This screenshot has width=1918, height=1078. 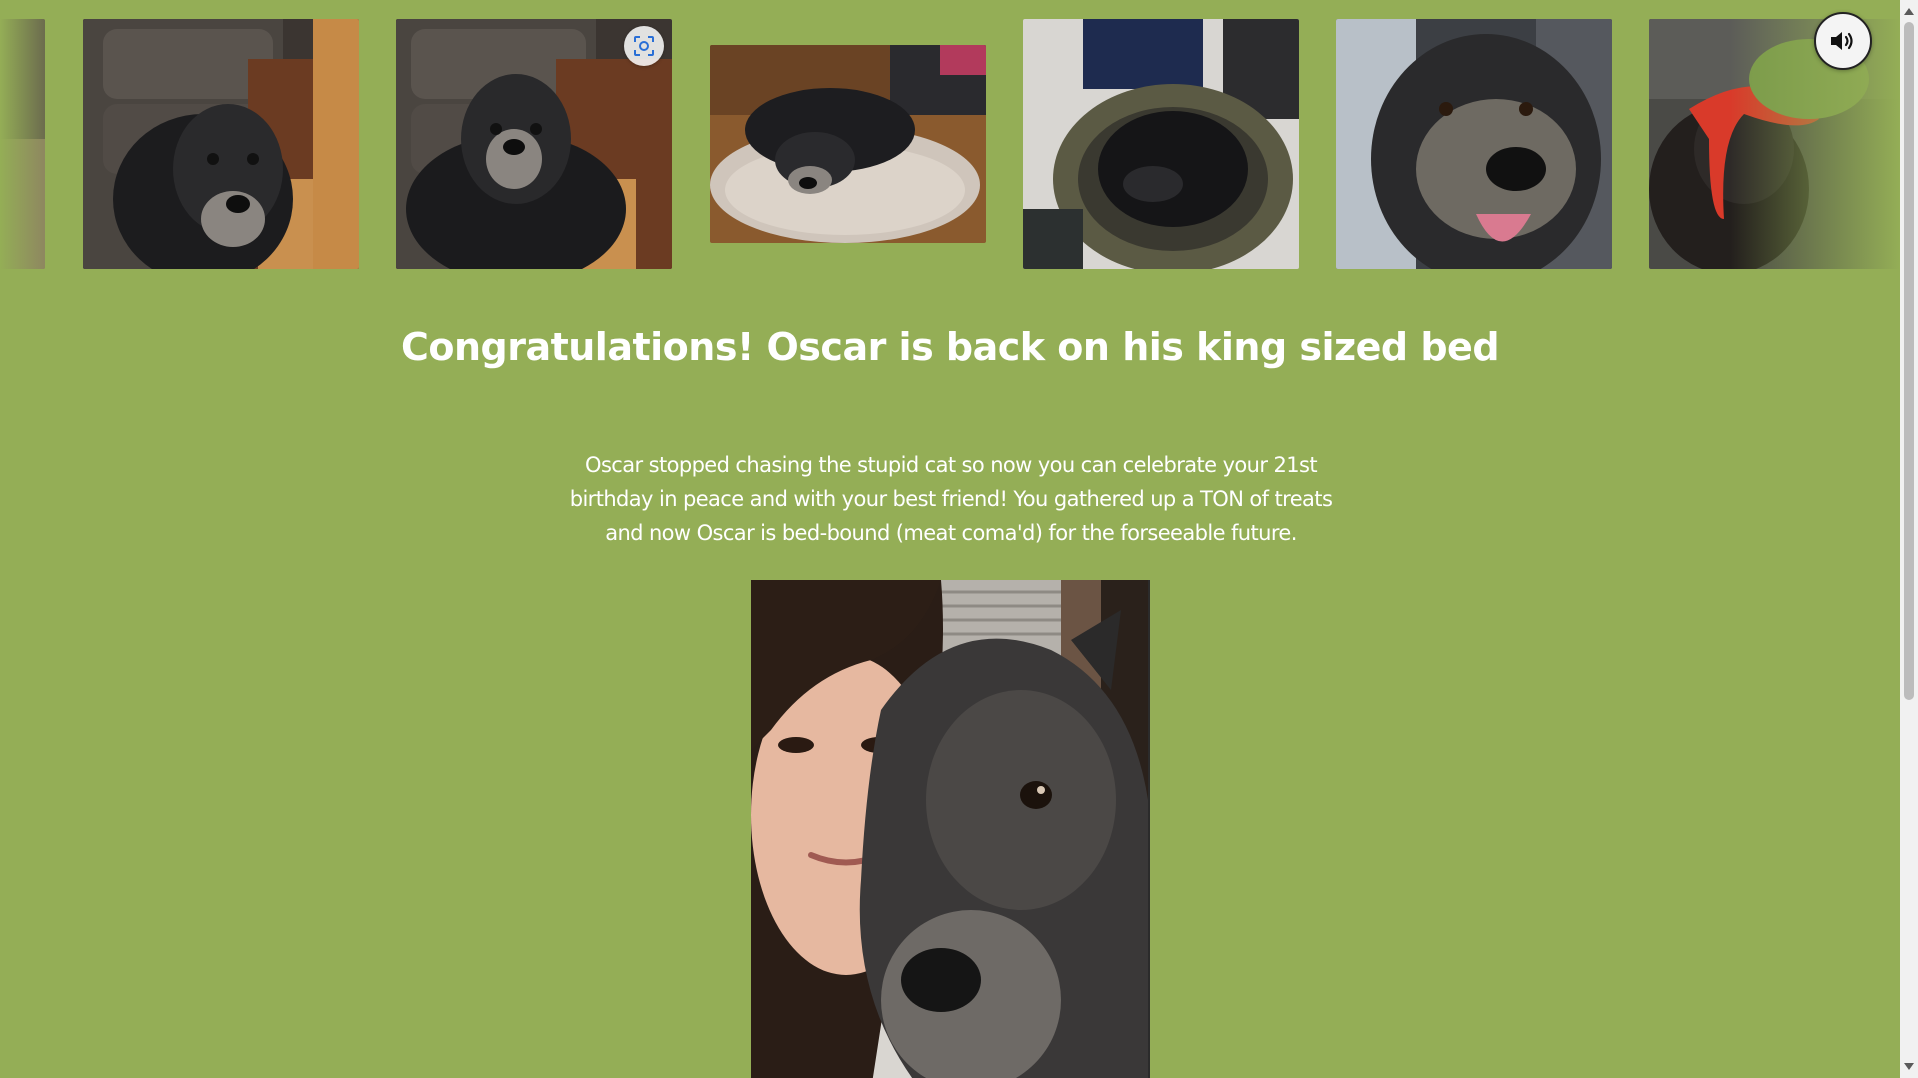 What do you see at coordinates (950, 829) in the screenshot?
I see `main-photo-person-with-oscar` at bounding box center [950, 829].